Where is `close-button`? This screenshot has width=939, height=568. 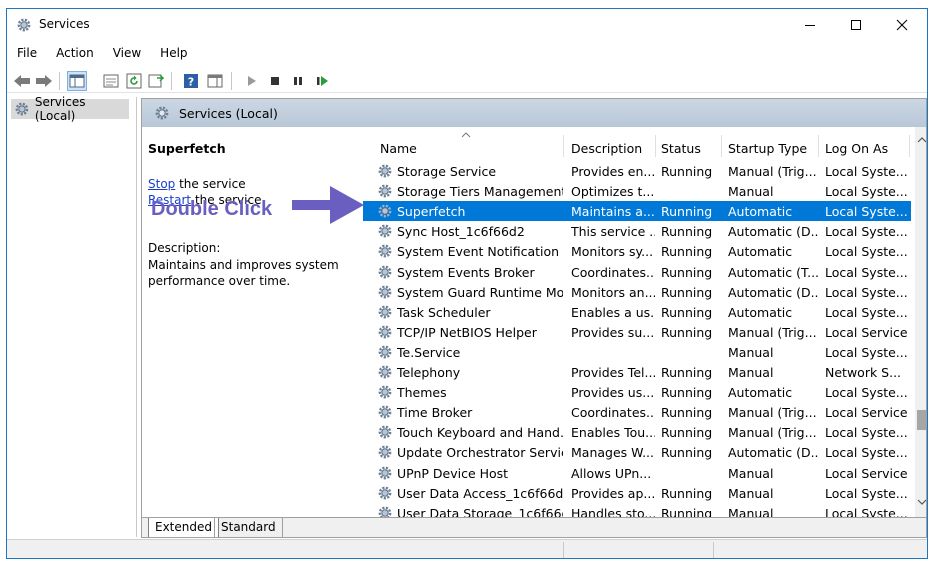
close-button is located at coordinates (902, 25).